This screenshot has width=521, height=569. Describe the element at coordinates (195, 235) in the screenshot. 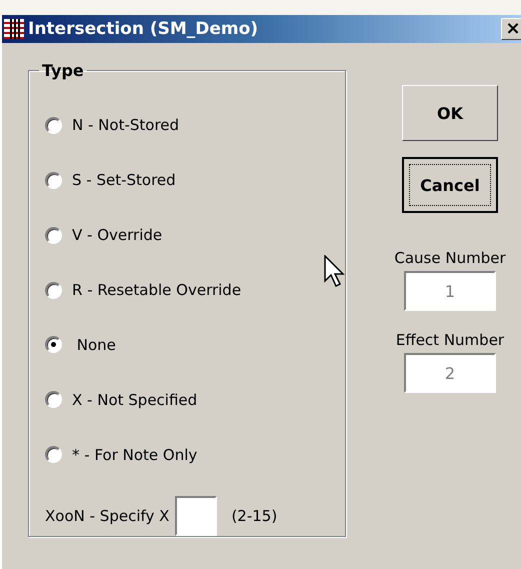

I see `radio-option: V - Override` at that location.